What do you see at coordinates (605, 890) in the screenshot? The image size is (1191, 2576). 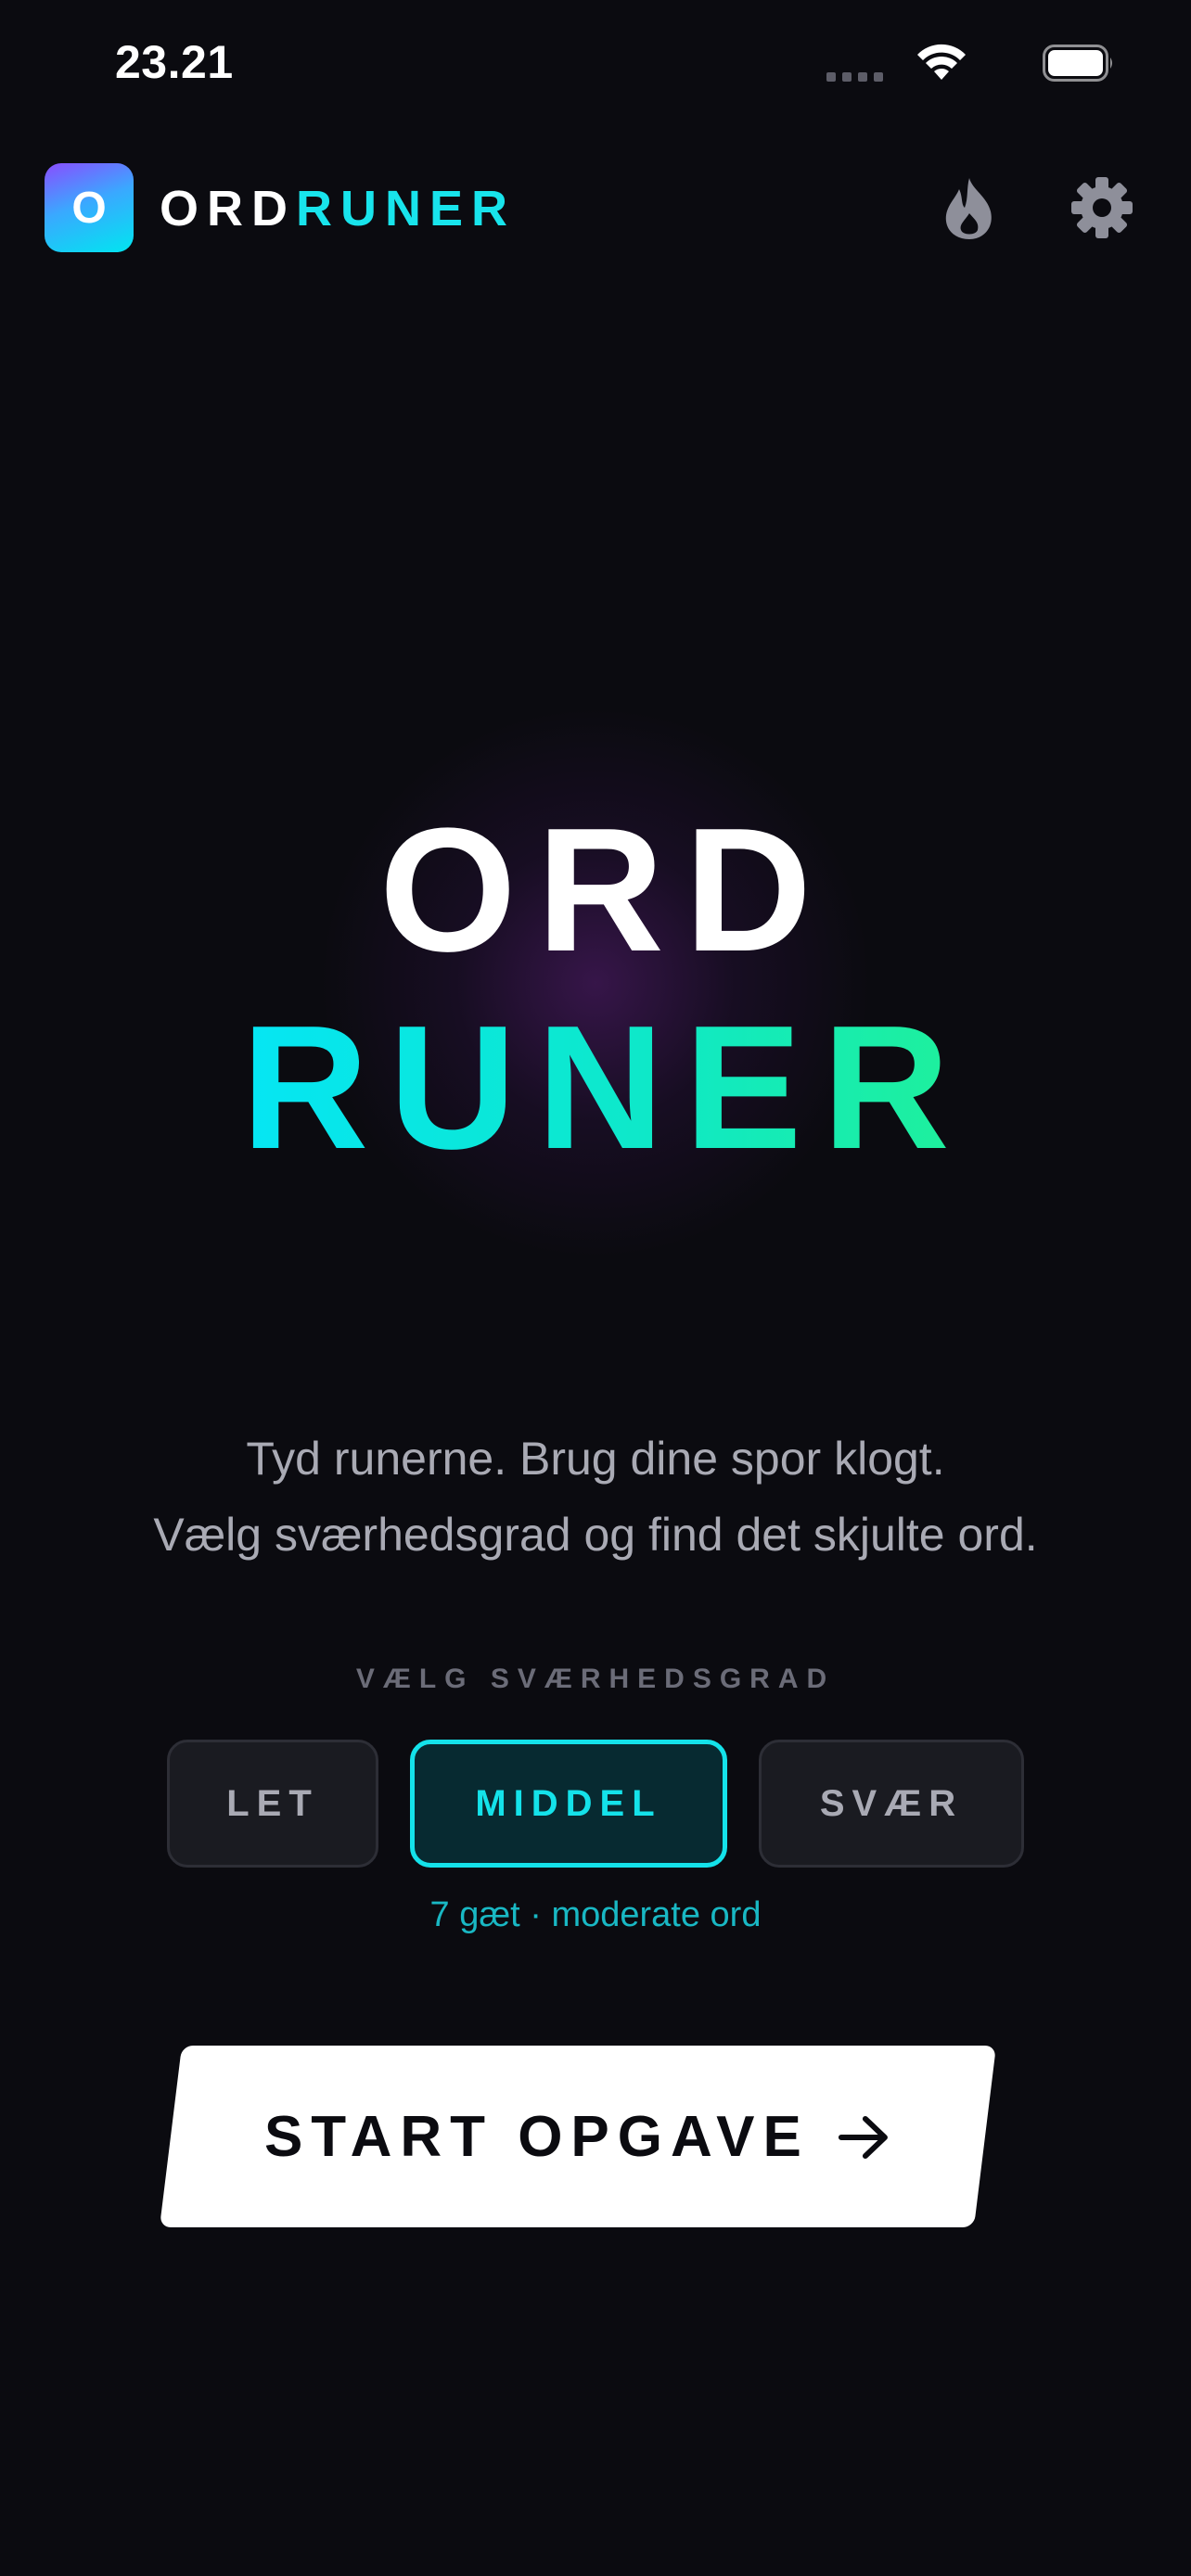 I see `hero-title-line1: ORD` at bounding box center [605, 890].